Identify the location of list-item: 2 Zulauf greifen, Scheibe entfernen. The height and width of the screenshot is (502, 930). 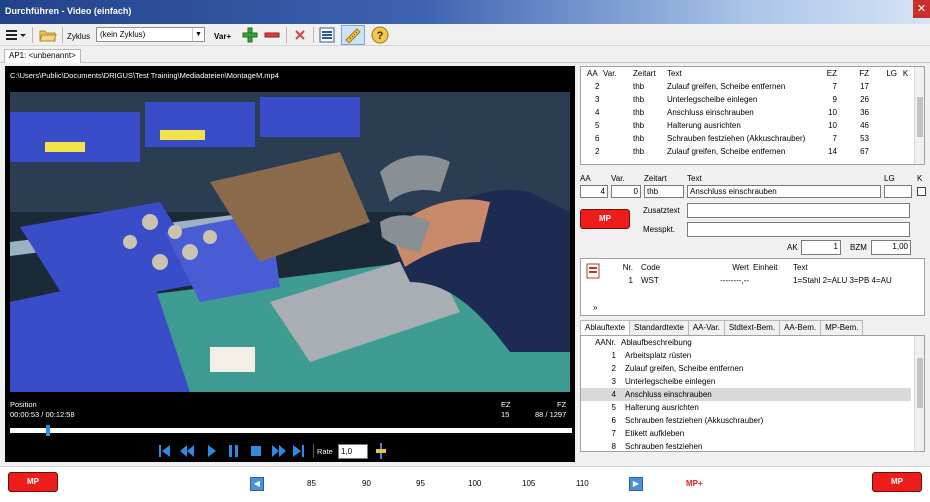
(746, 368).